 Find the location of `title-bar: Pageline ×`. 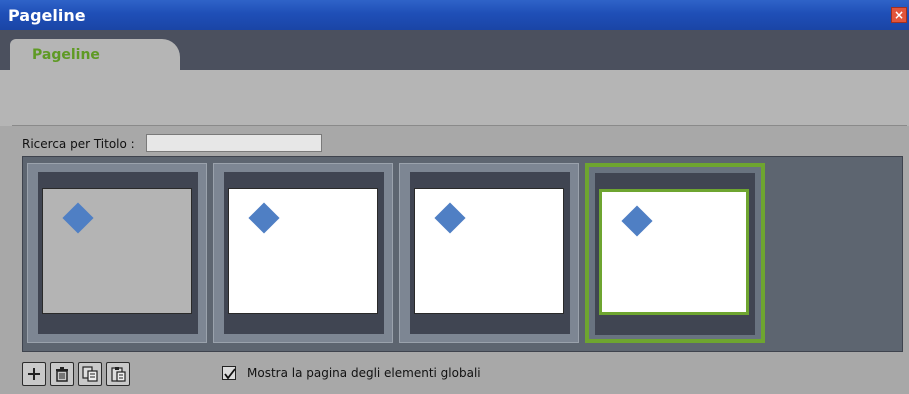

title-bar: Pageline × is located at coordinates (454, 15).